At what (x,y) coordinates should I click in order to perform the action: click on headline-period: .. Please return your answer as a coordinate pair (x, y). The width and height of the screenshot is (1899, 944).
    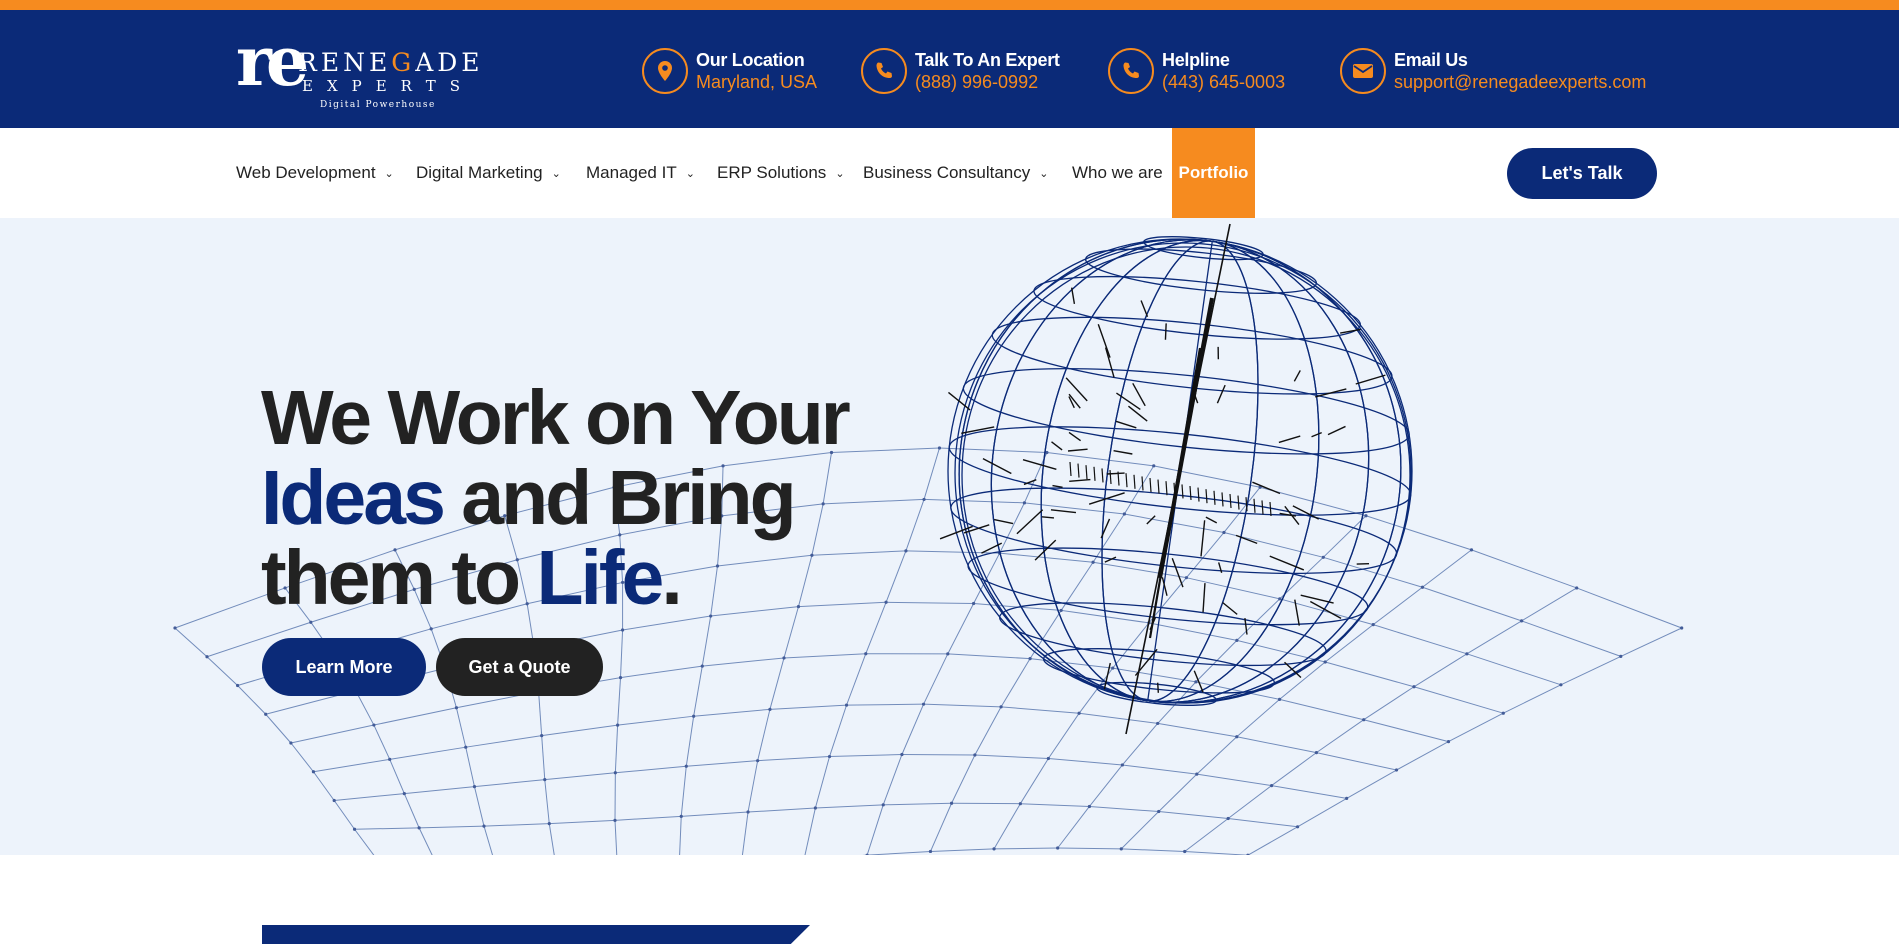
    Looking at the image, I should click on (671, 578).